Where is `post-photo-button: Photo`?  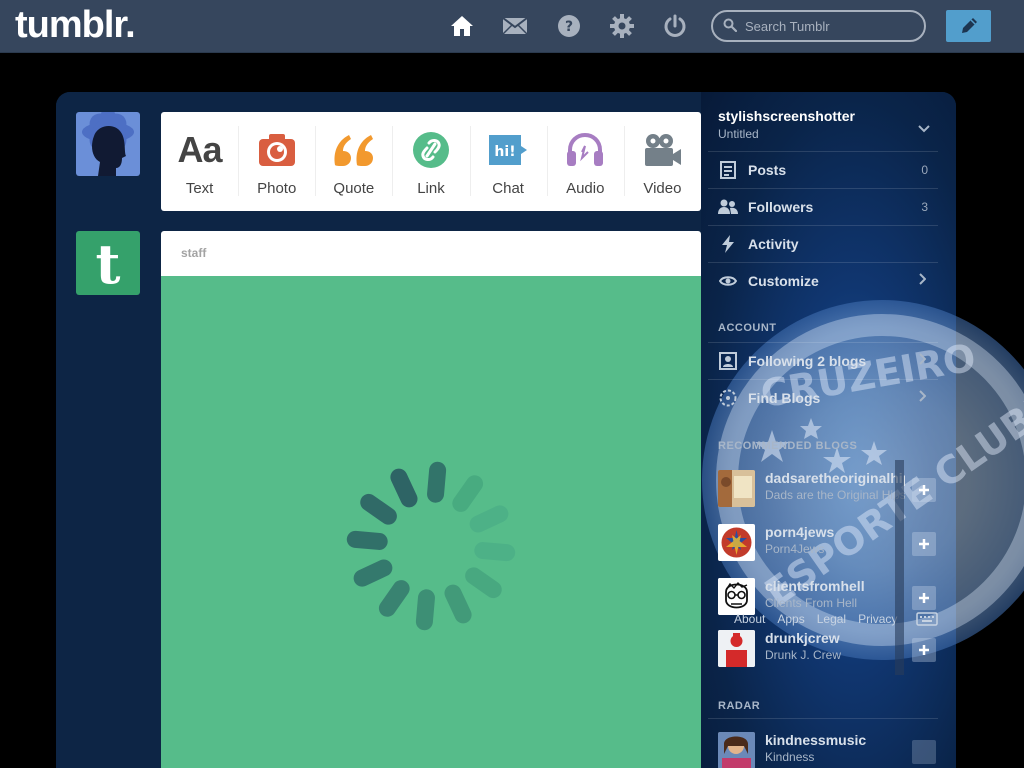 post-photo-button: Photo is located at coordinates (276, 161).